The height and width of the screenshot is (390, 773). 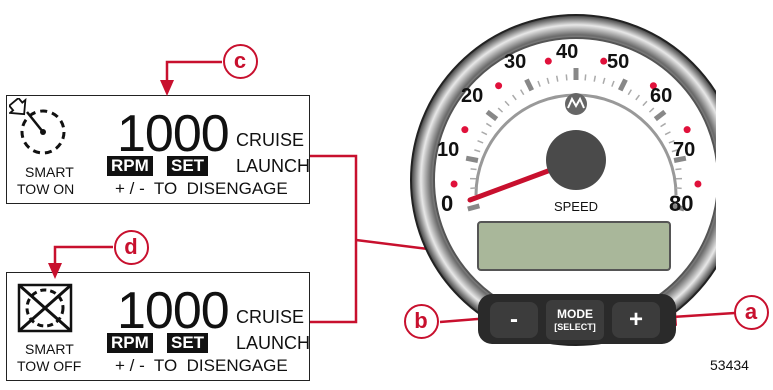 What do you see at coordinates (240, 61) in the screenshot?
I see `callout-c: c` at bounding box center [240, 61].